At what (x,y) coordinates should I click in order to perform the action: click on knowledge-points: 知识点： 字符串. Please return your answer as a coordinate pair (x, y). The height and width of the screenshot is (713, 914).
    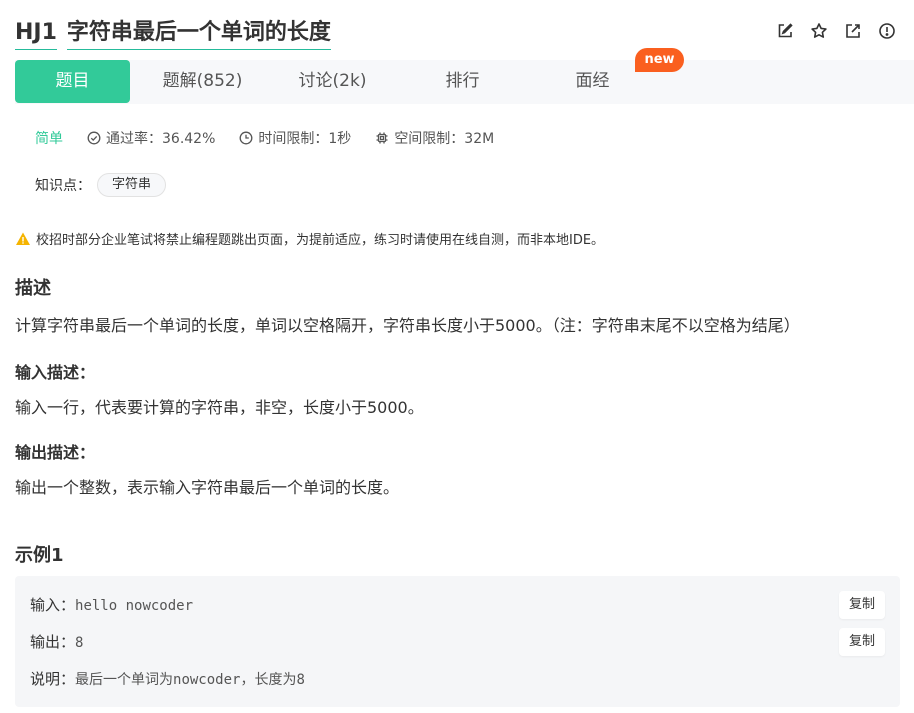
    Looking at the image, I should click on (101, 185).